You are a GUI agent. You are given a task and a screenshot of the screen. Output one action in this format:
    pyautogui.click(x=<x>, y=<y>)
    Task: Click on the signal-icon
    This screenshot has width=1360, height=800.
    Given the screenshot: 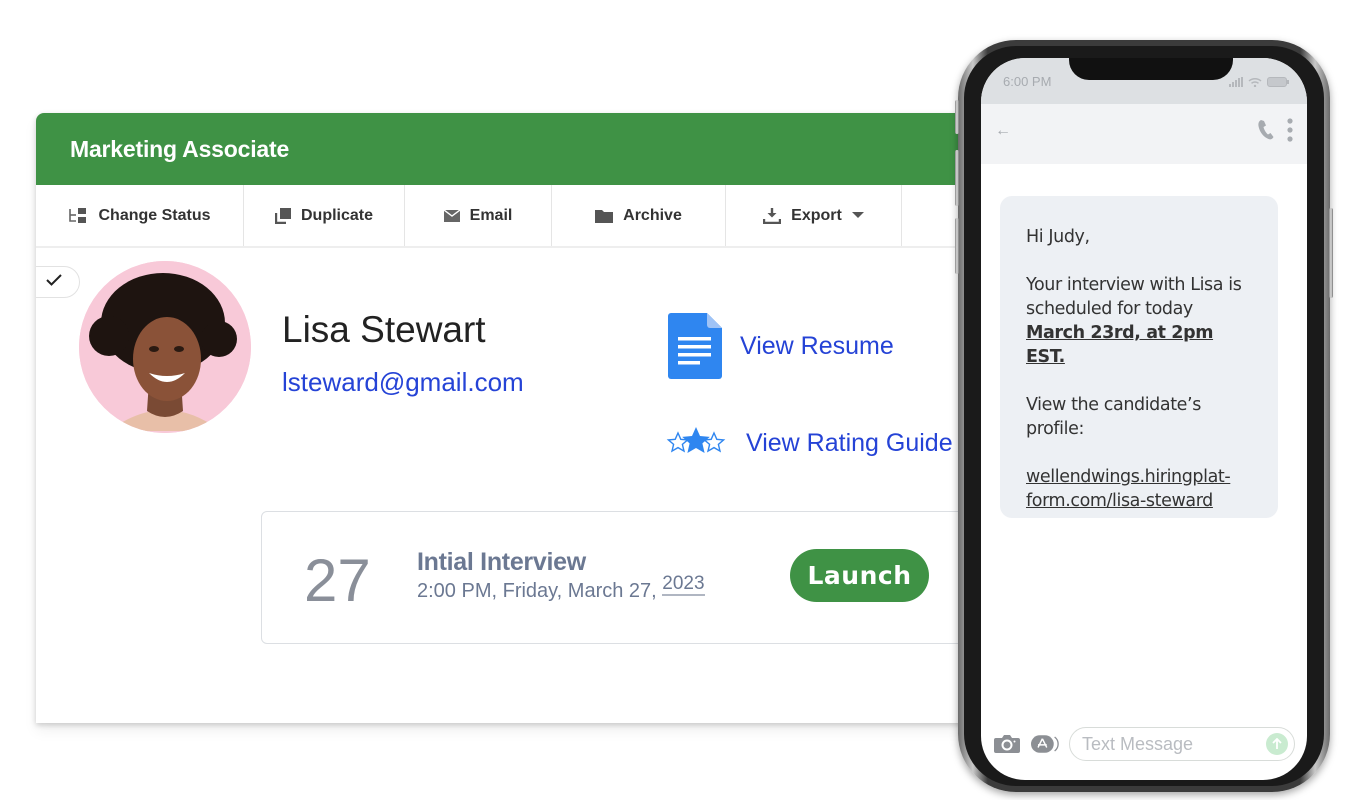 What is the action you would take?
    pyautogui.click(x=1236, y=83)
    